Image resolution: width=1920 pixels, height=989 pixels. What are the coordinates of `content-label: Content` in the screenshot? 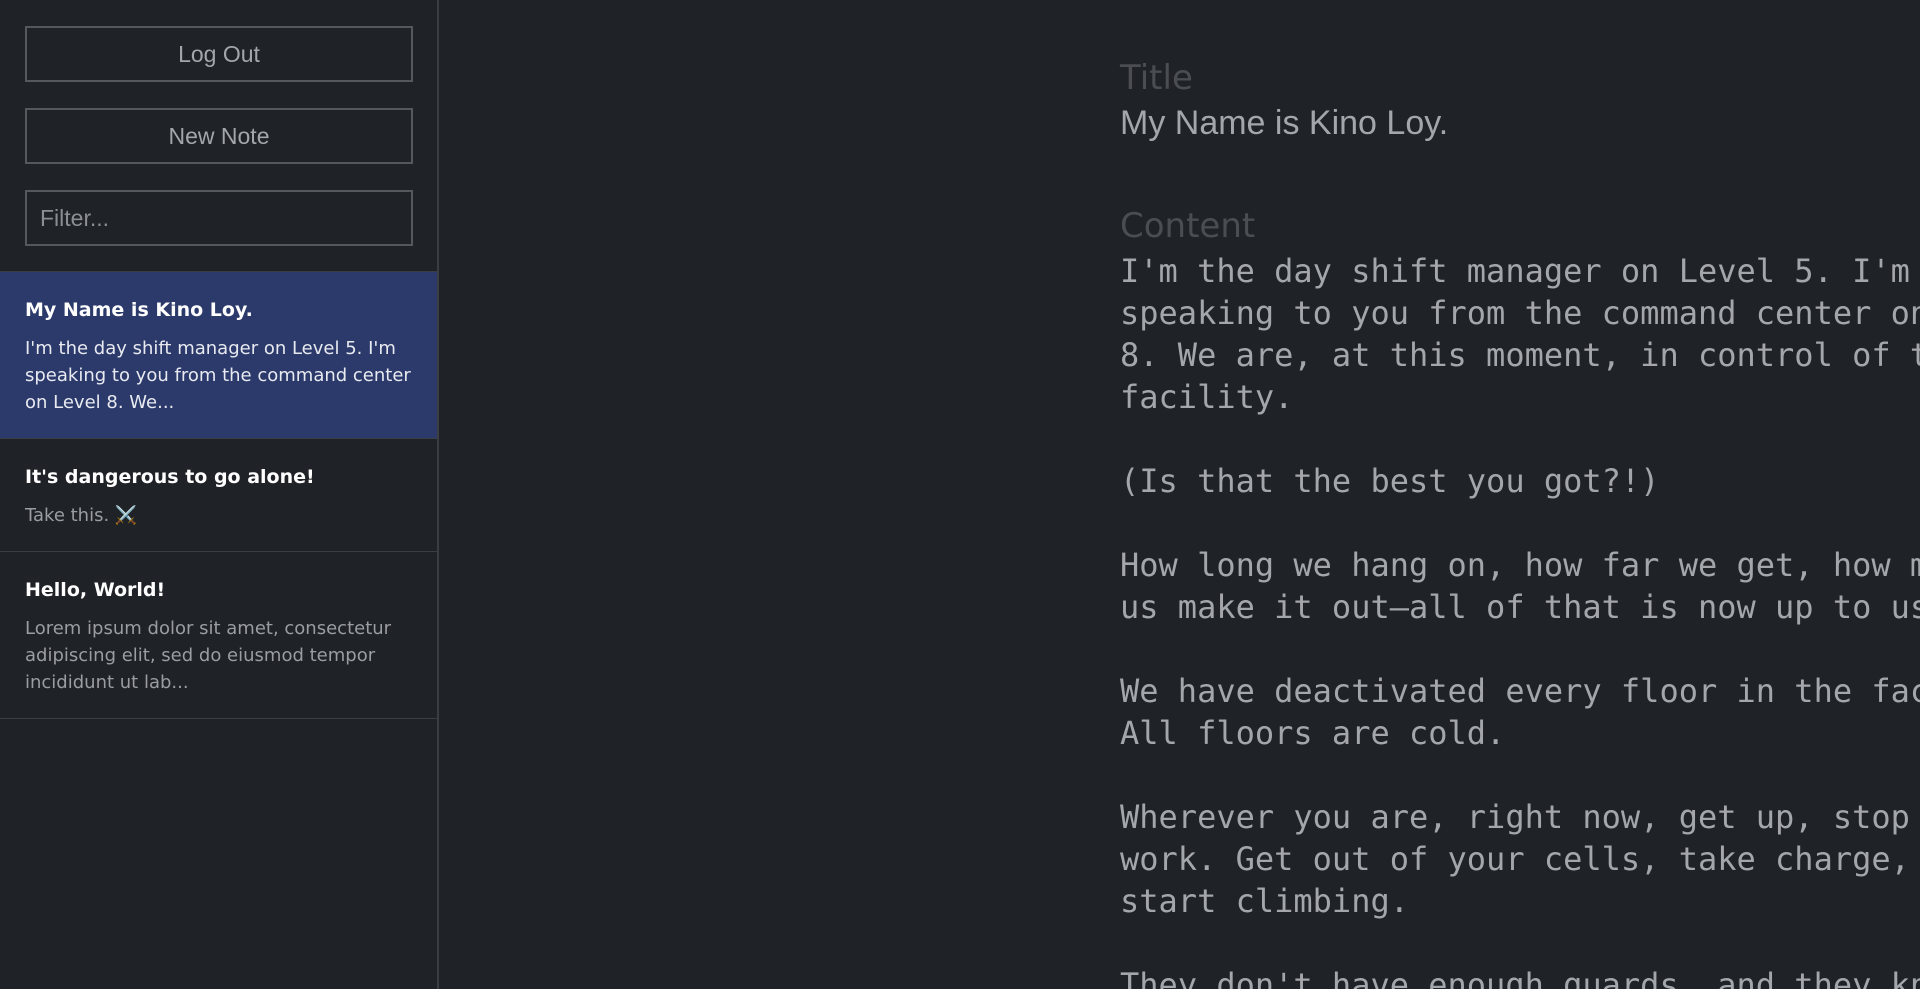 It's located at (1188, 226).